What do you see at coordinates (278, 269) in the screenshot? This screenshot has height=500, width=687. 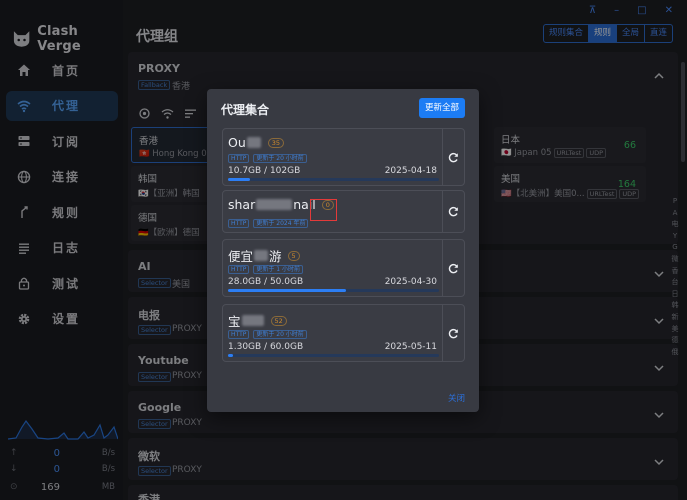 I see `provider-updated: 更新于 1 小时前` at bounding box center [278, 269].